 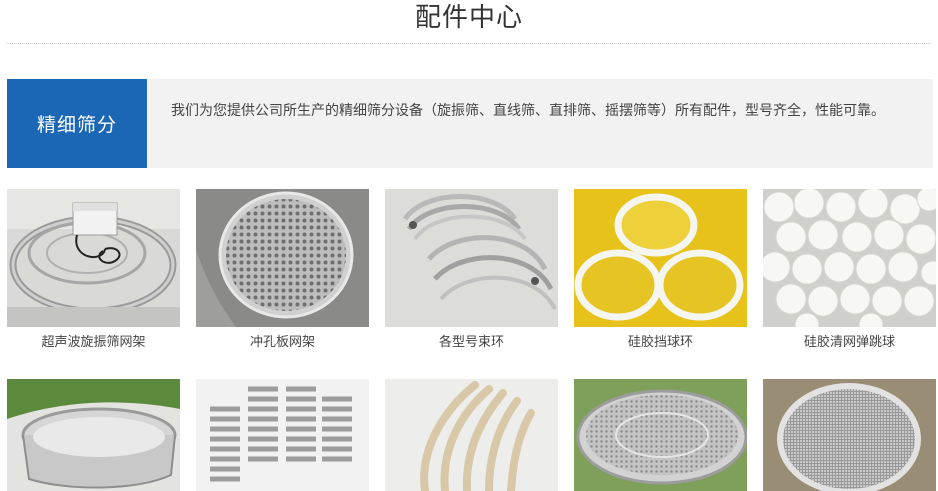 I want to click on product-image-mesh-frame, so click(x=660, y=435).